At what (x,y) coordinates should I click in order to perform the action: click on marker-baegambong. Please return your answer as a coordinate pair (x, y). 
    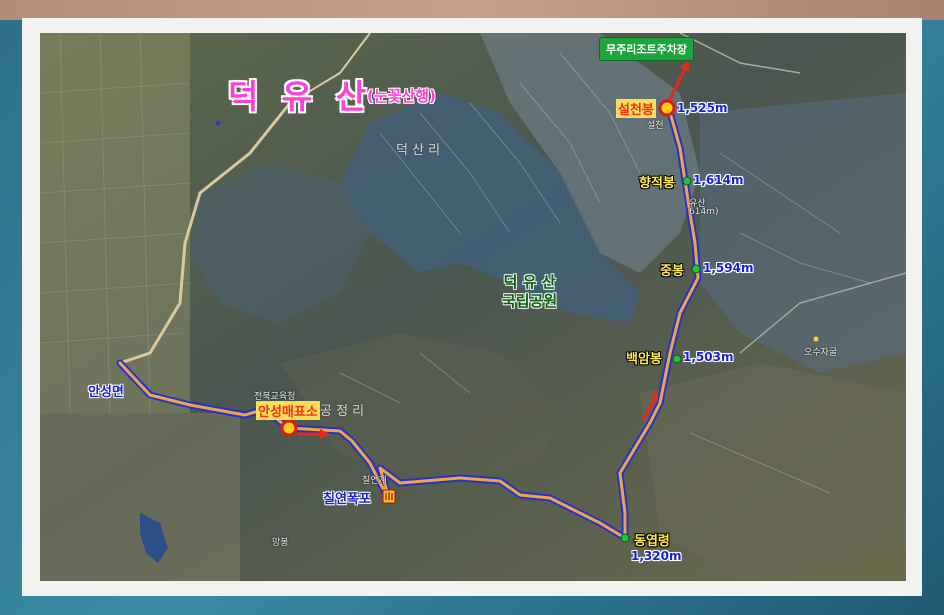
    Looking at the image, I should click on (677, 359).